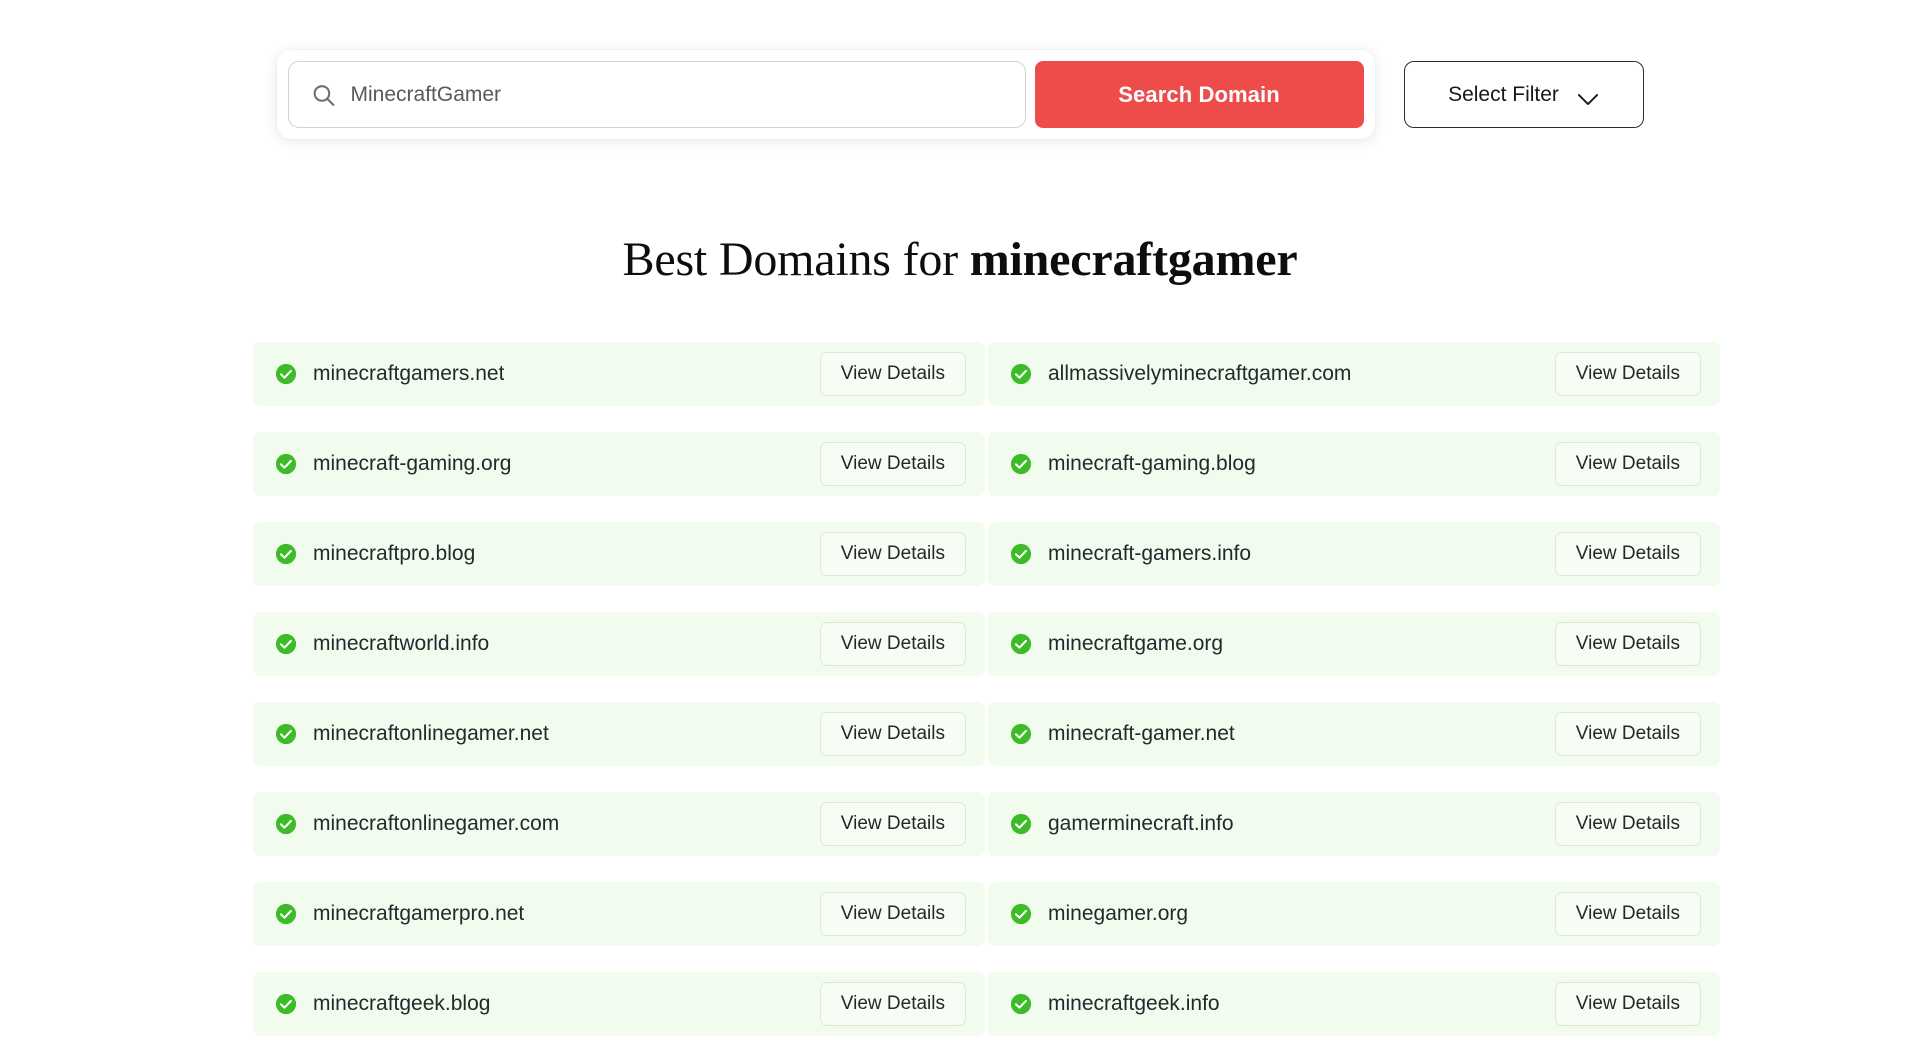 This screenshot has height=1052, width=1920. What do you see at coordinates (1118, 913) in the screenshot?
I see `domain-name: minegamer.org` at bounding box center [1118, 913].